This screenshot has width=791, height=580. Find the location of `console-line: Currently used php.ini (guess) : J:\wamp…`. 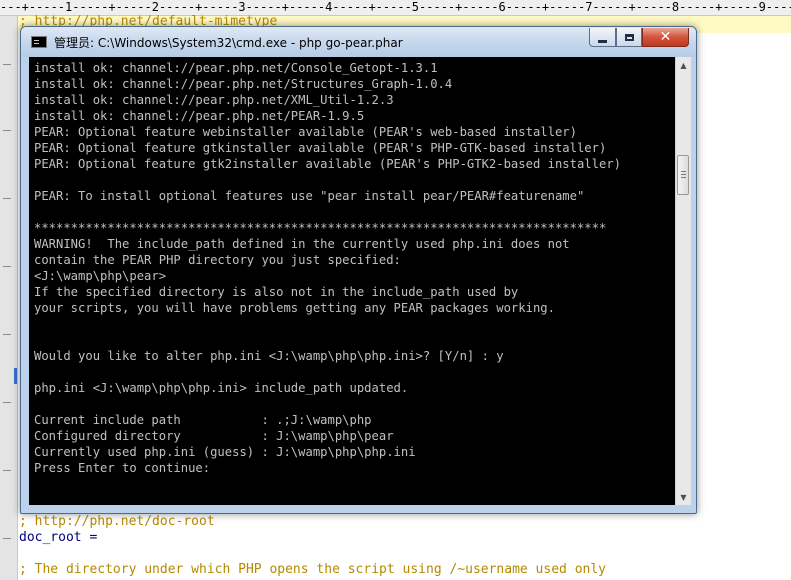

console-line: Currently used php.ini (guess) : J:\wamp… is located at coordinates (225, 452).